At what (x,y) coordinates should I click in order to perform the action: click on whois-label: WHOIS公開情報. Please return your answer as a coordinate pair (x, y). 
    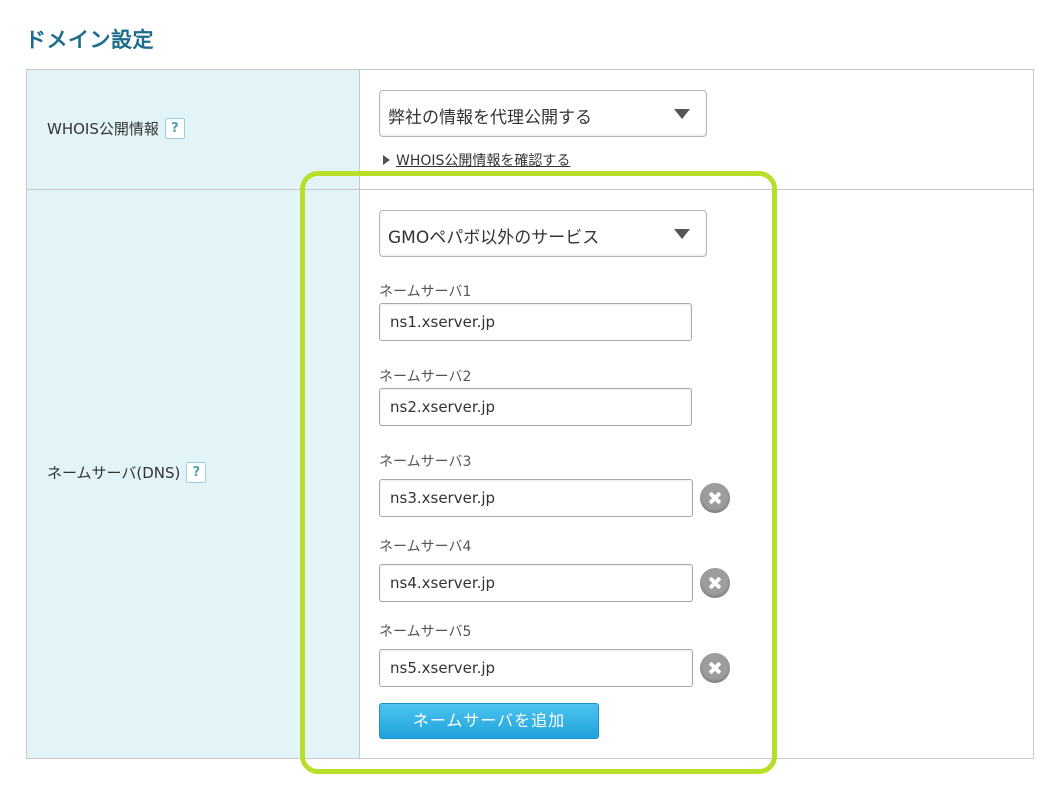
    Looking at the image, I should click on (103, 129).